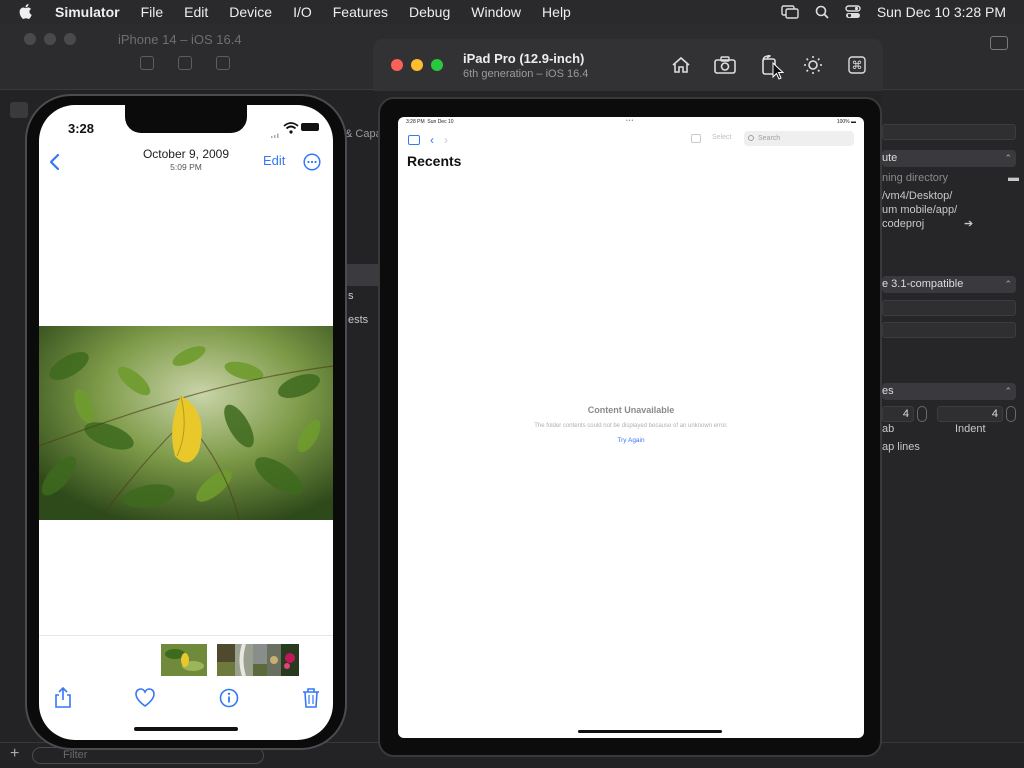 The image size is (1024, 768). Describe the element at coordinates (822, 12) in the screenshot. I see `spotlight-search-icon` at that location.